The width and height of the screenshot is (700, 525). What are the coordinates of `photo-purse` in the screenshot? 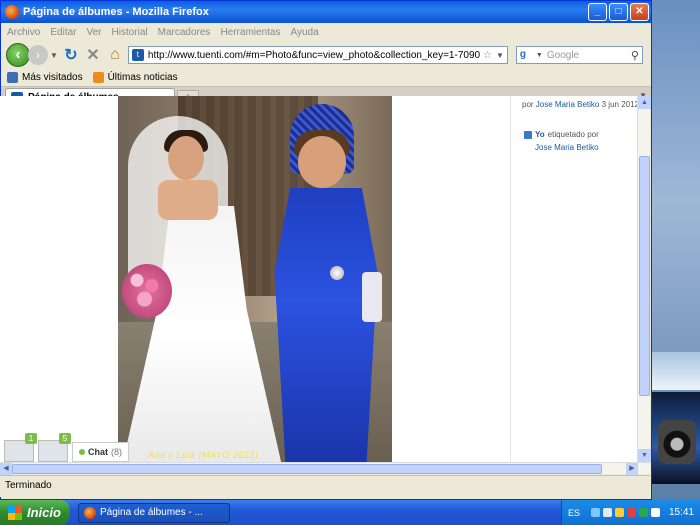 It's located at (372, 297).